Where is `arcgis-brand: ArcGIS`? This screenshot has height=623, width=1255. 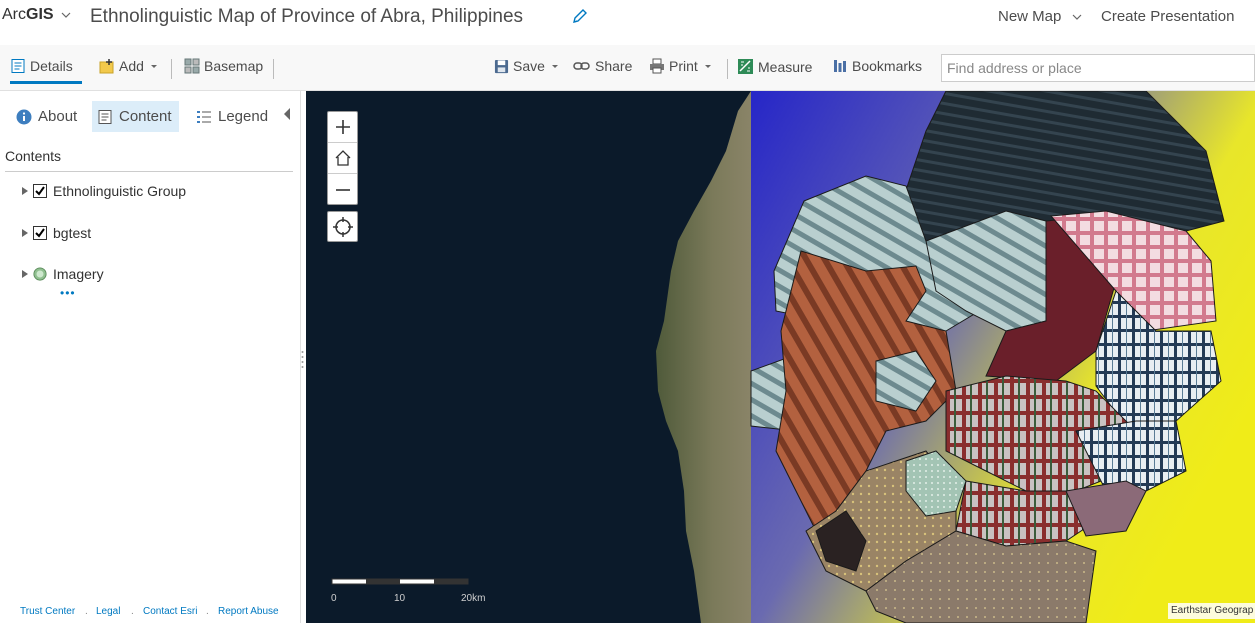 arcgis-brand: ArcGIS is located at coordinates (28, 15).